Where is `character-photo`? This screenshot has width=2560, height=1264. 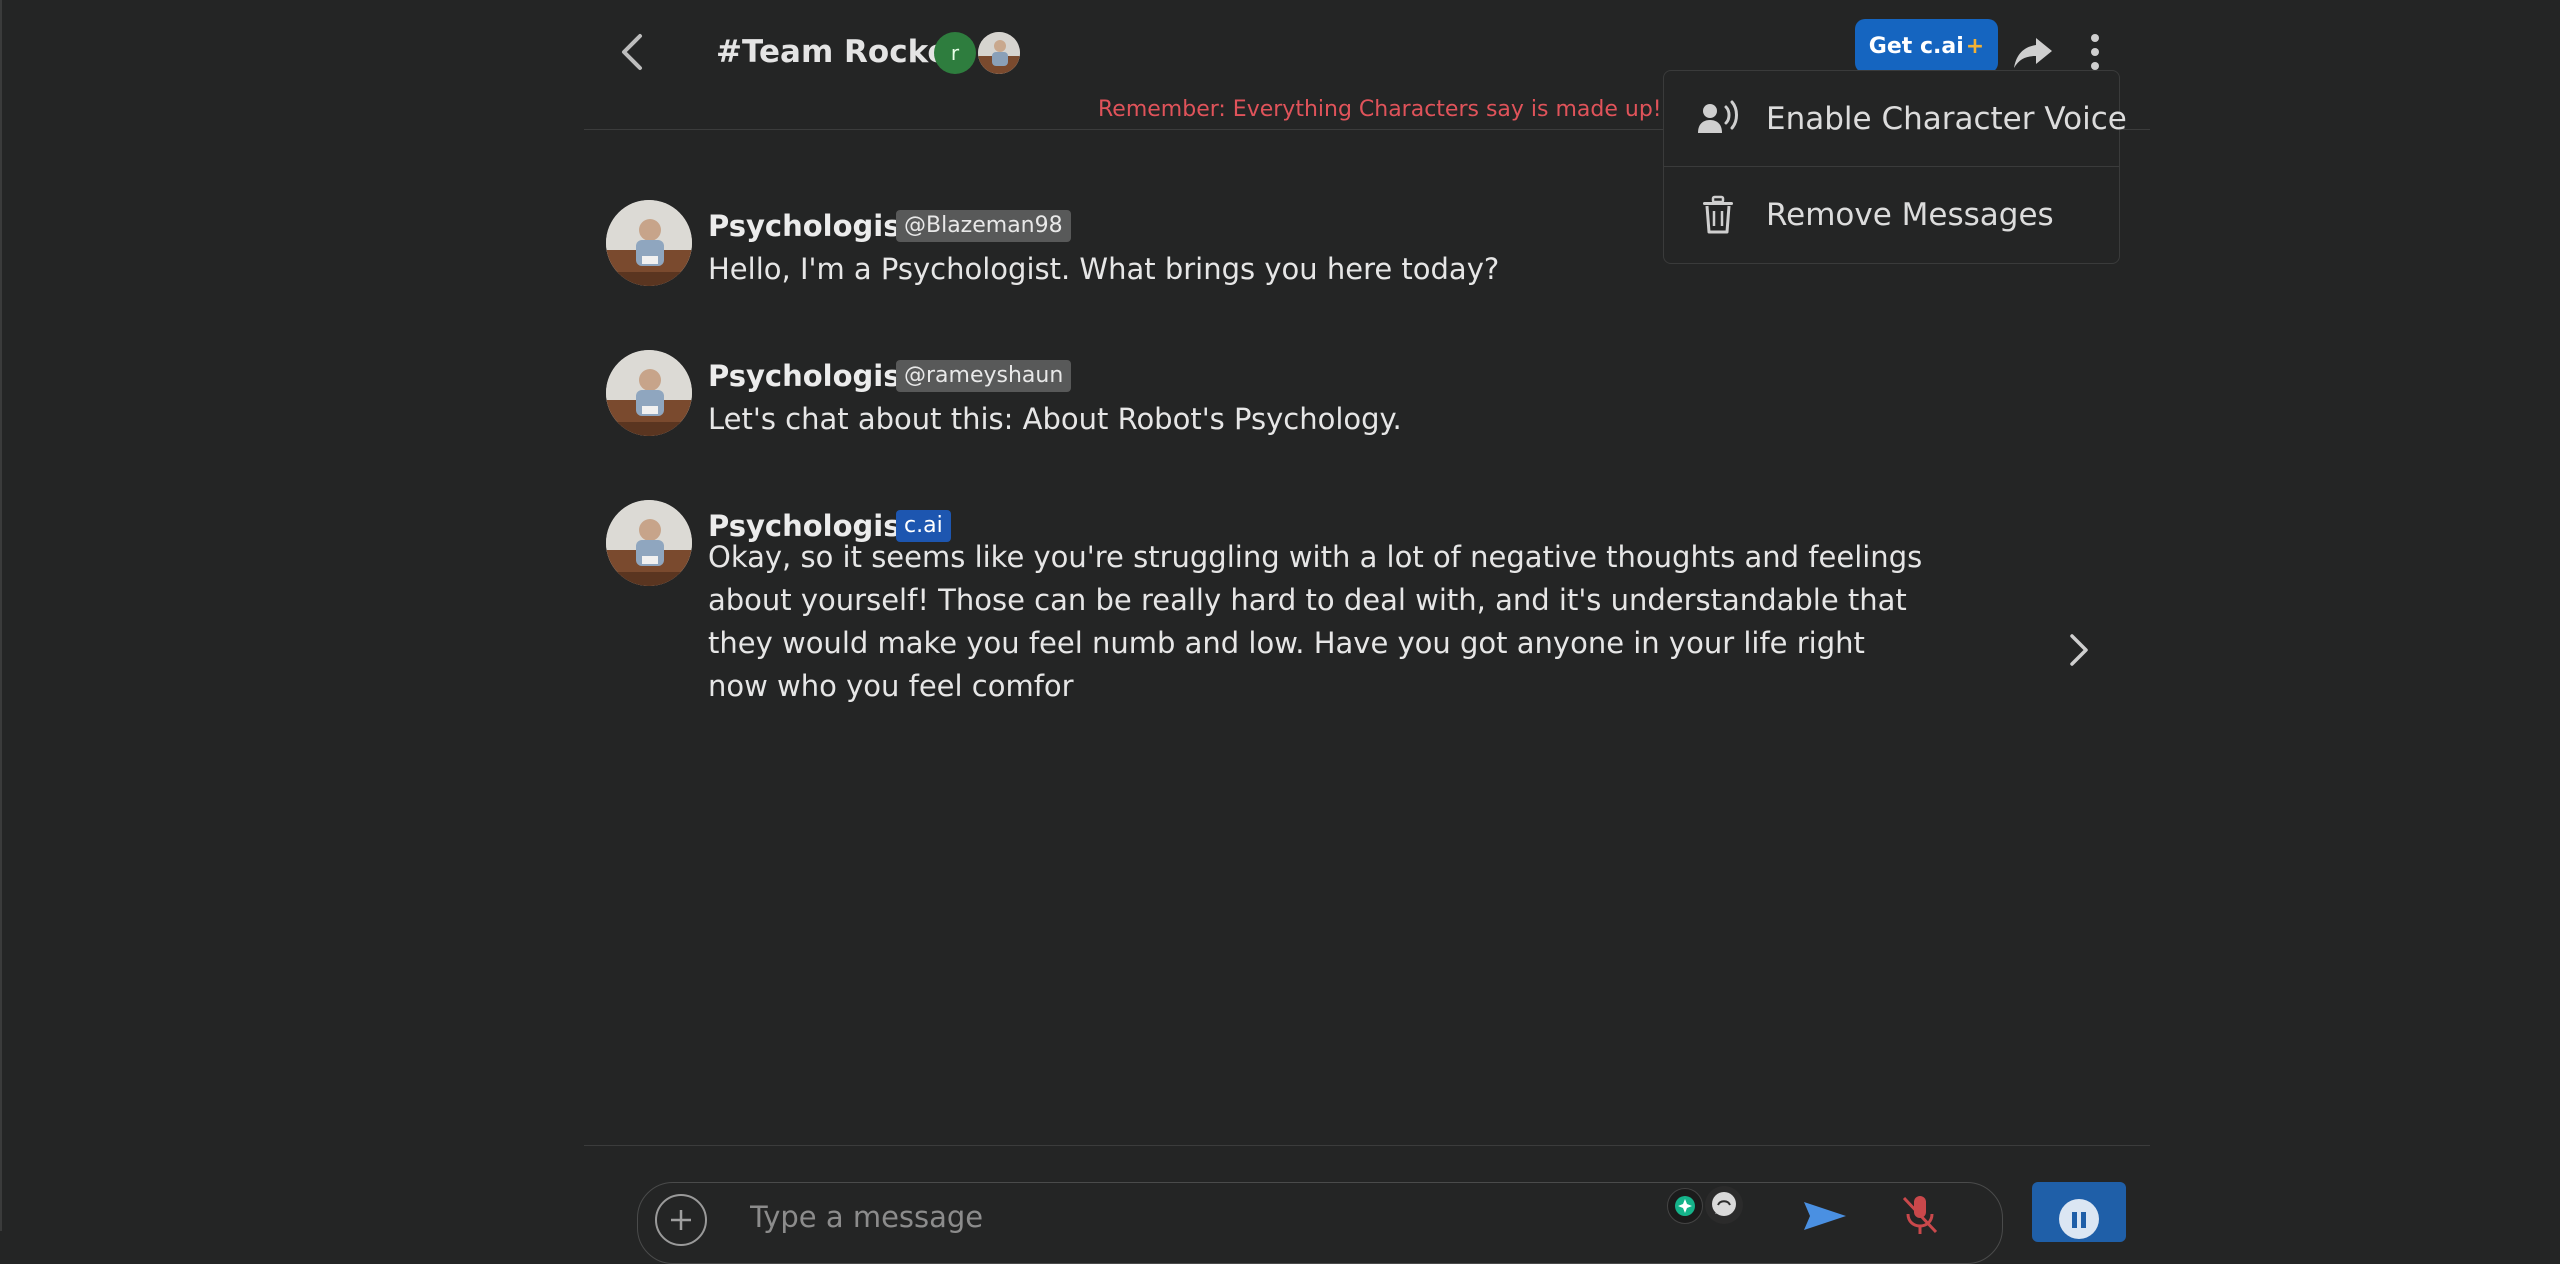
character-photo is located at coordinates (999, 53).